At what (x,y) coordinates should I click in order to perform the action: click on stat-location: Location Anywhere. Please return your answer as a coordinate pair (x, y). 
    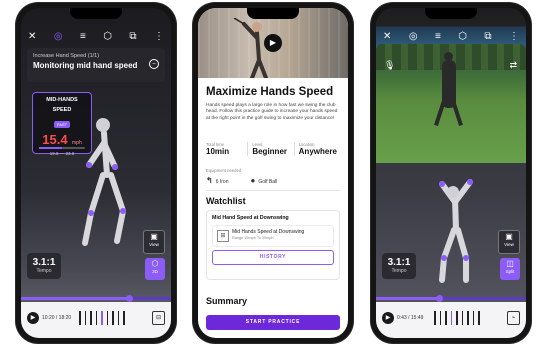
    Looking at the image, I should click on (316, 149).